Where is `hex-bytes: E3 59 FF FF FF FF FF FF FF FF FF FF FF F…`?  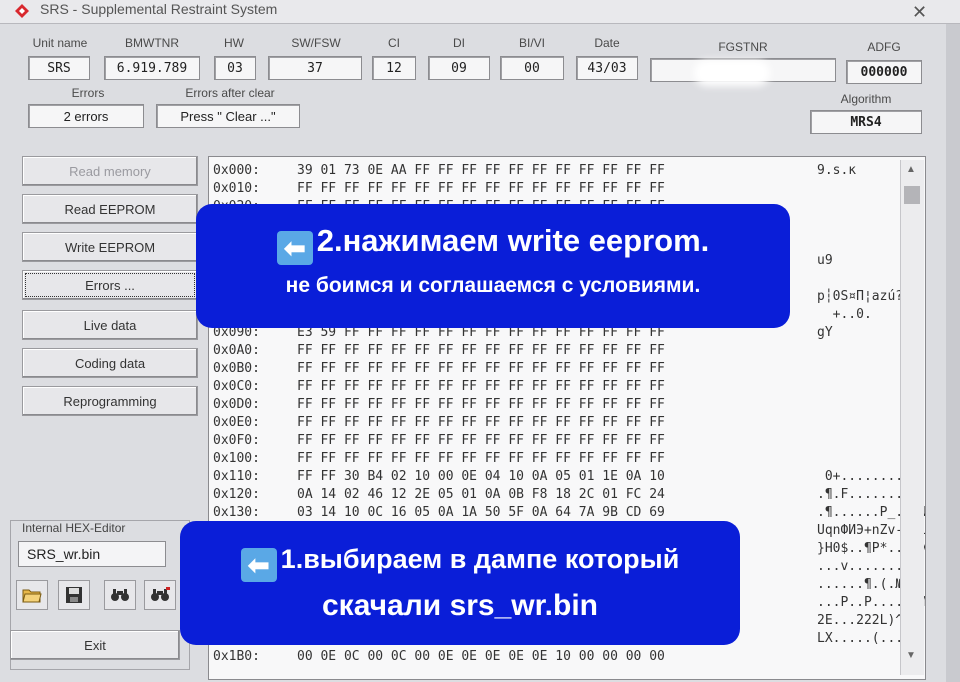
hex-bytes: E3 59 FF FF FF FF FF FF FF FF FF FF FF F… is located at coordinates (481, 332).